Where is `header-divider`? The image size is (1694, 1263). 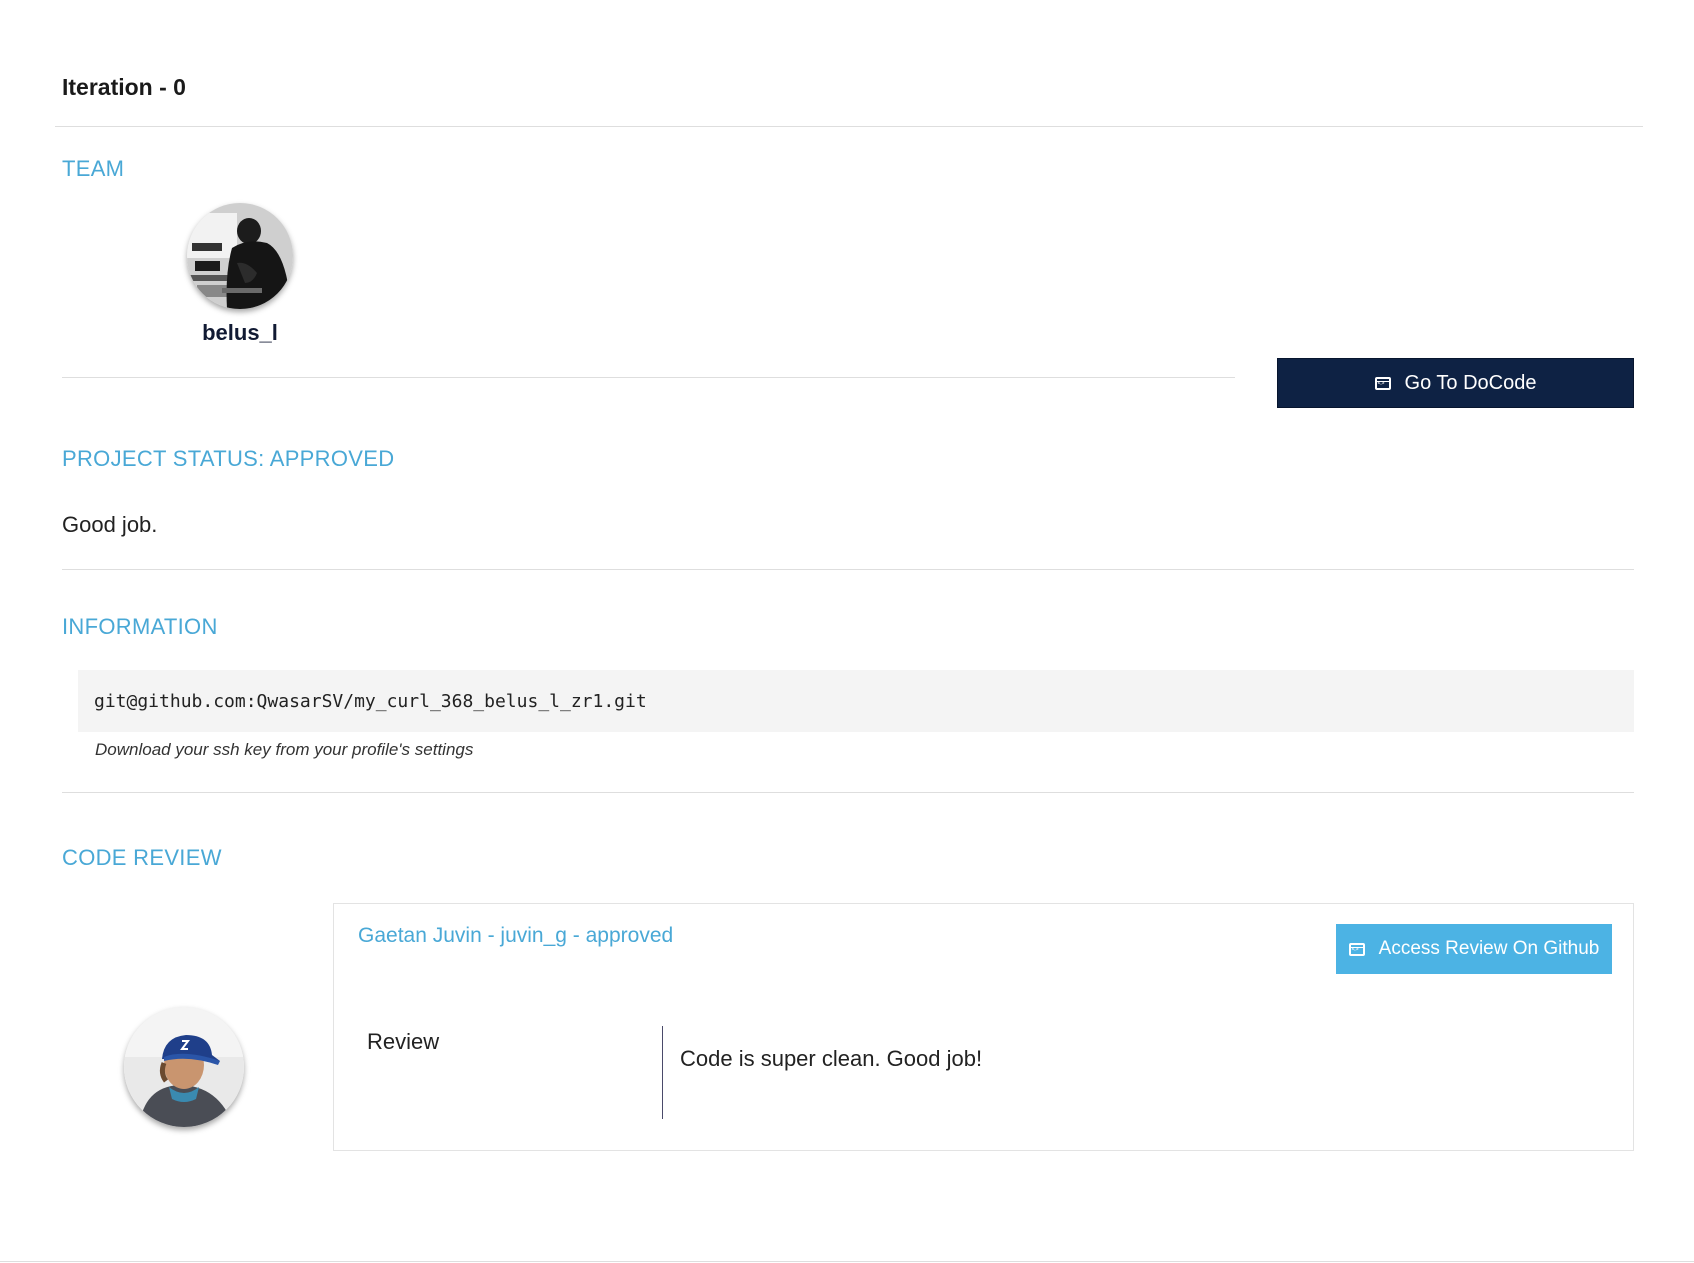
header-divider is located at coordinates (849, 126).